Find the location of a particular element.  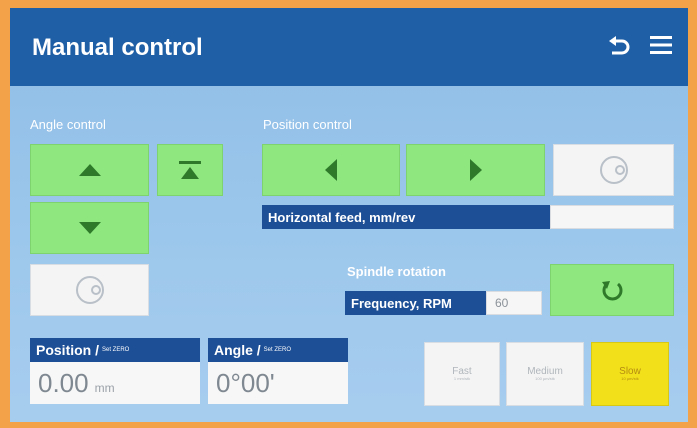

angle-down-button is located at coordinates (89, 228).